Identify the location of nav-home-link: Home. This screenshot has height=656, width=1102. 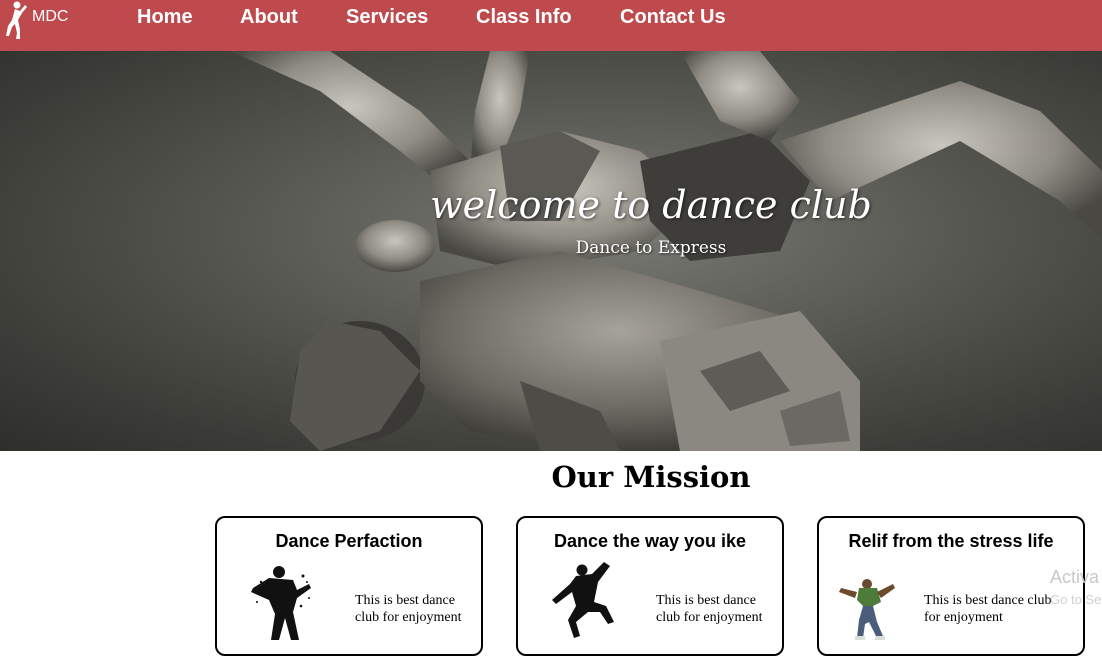
(165, 17).